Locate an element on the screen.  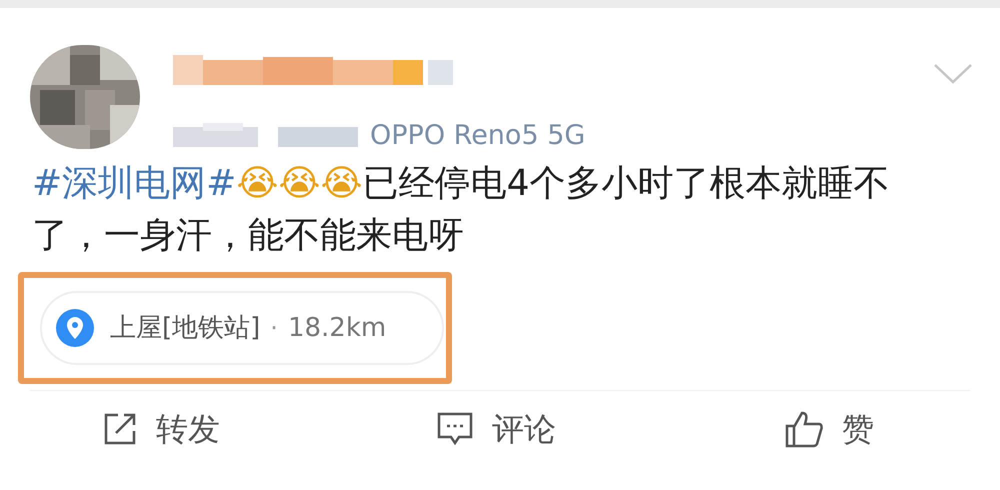
location-chip: 上屋[地铁站] · 18.2km is located at coordinates (242, 328).